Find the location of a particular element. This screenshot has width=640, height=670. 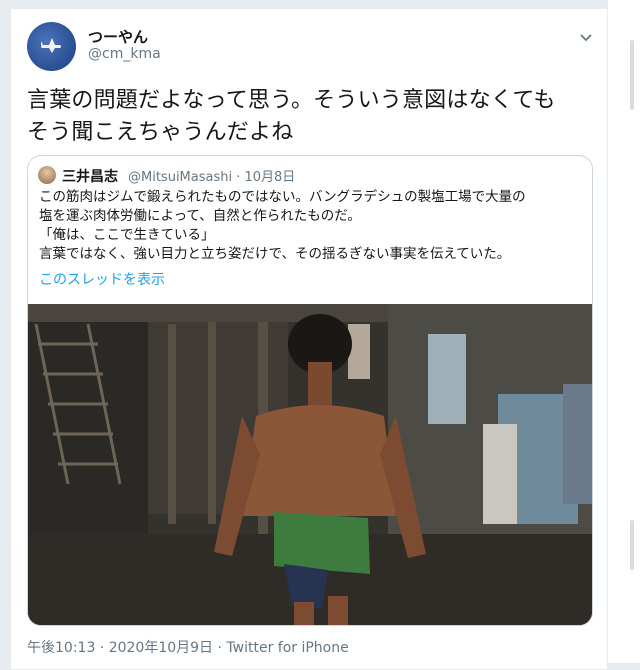

avatar is located at coordinates (51, 46).